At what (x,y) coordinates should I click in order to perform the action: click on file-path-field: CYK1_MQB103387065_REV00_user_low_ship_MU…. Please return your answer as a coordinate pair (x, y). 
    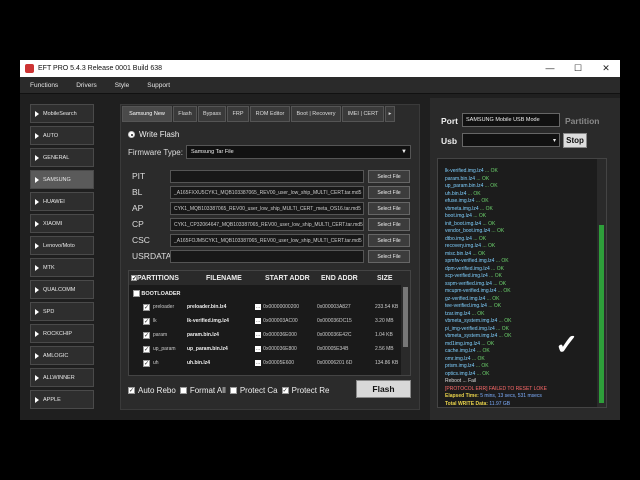
    Looking at the image, I should click on (267, 208).